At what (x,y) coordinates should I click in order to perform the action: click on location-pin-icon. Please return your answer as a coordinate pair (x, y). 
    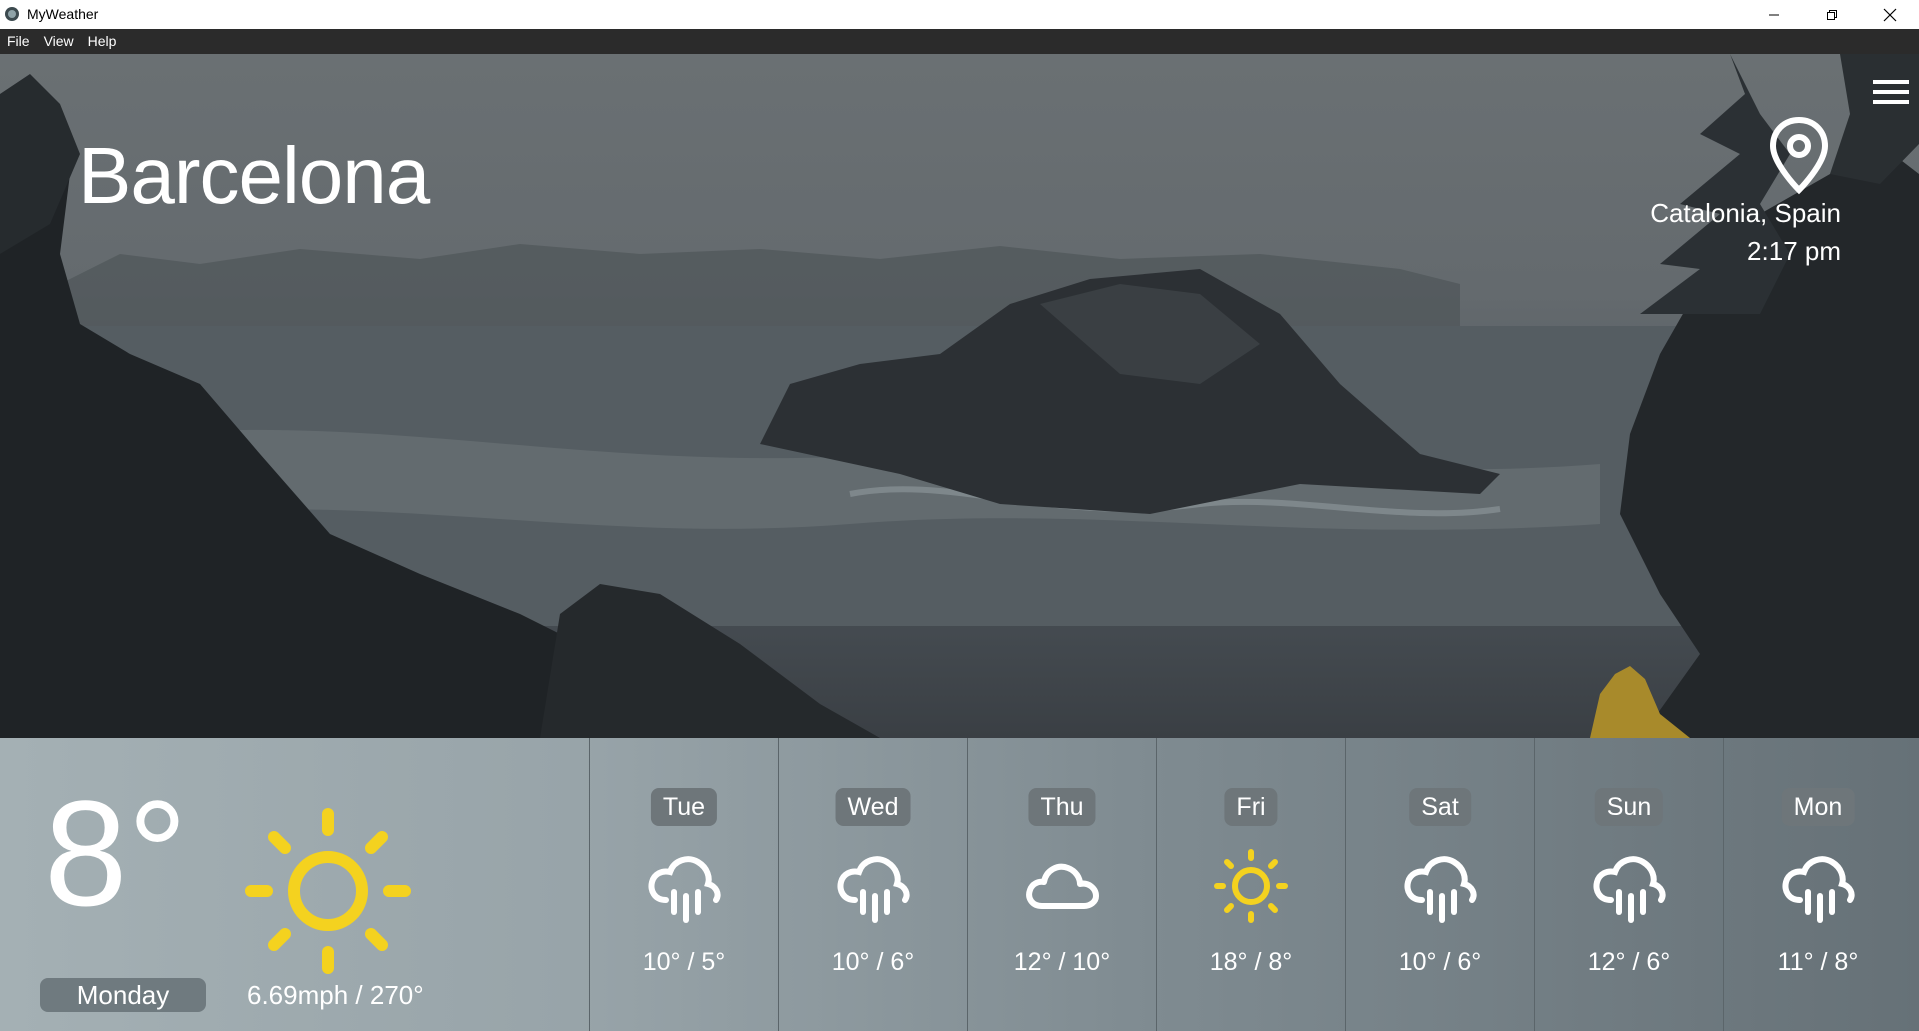
    Looking at the image, I should click on (1799, 156).